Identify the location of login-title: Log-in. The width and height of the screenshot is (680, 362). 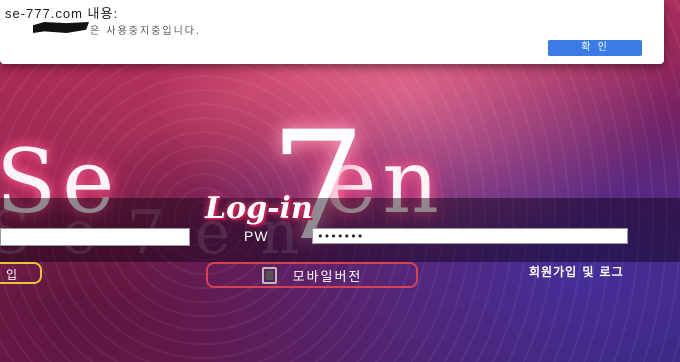
(259, 208).